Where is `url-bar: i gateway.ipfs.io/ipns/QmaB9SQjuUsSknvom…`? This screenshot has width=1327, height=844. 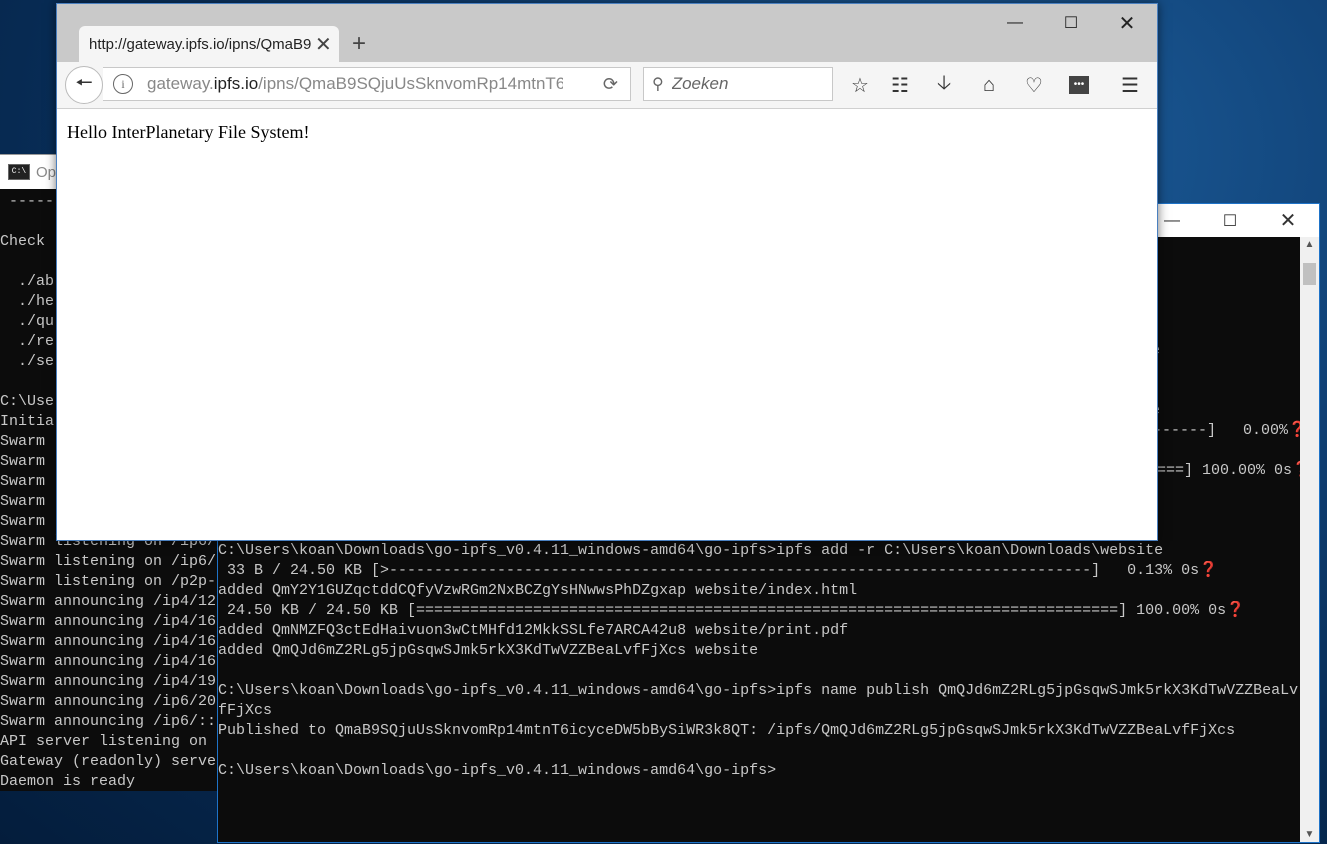 url-bar: i gateway.ipfs.io/ipns/QmaB9SQjuUsSknvom… is located at coordinates (367, 84).